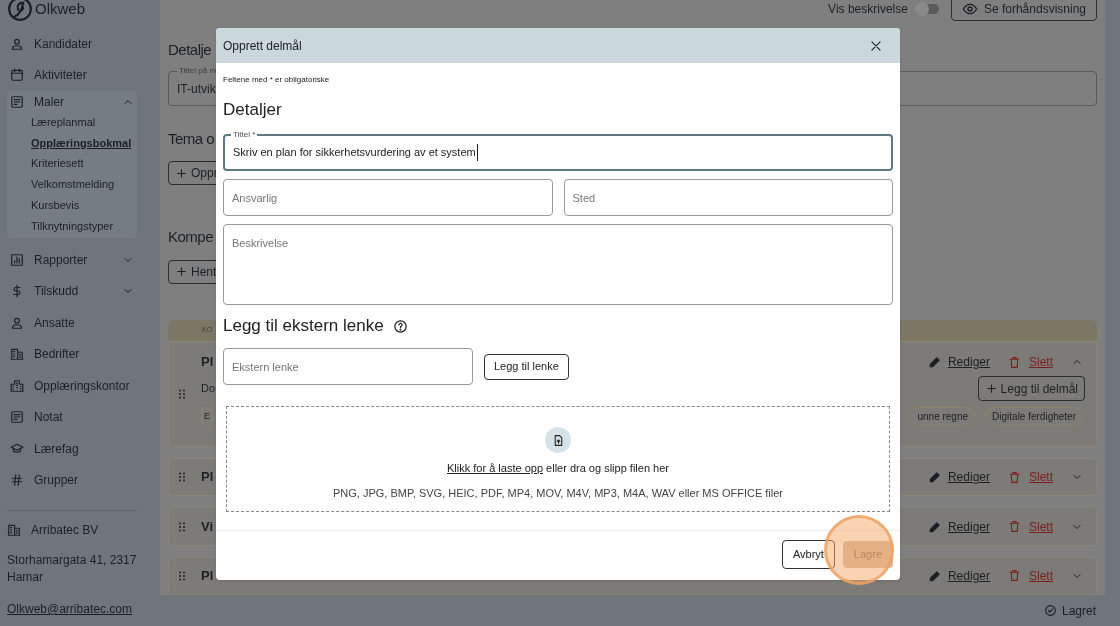 The image size is (1120, 626). Describe the element at coordinates (1050, 610) in the screenshot. I see `check-circle-icon` at that location.